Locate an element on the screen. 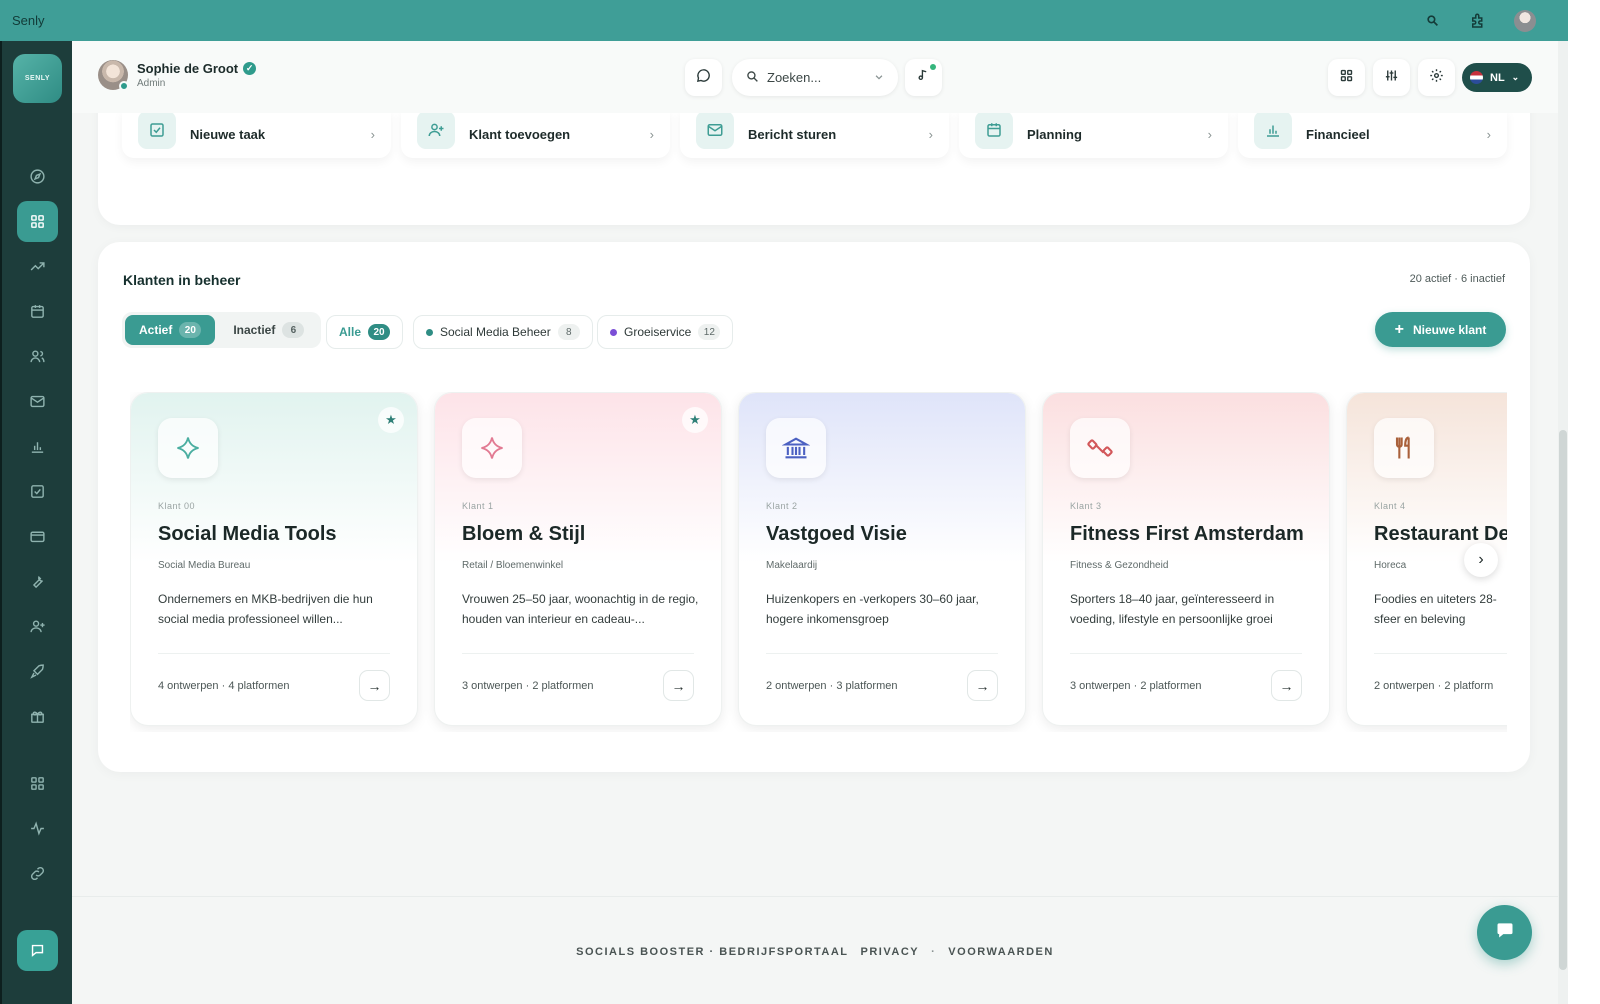 The width and height of the screenshot is (1600, 1004). filter-social-media-beheer: Social Media Beheer 8 is located at coordinates (503, 332).